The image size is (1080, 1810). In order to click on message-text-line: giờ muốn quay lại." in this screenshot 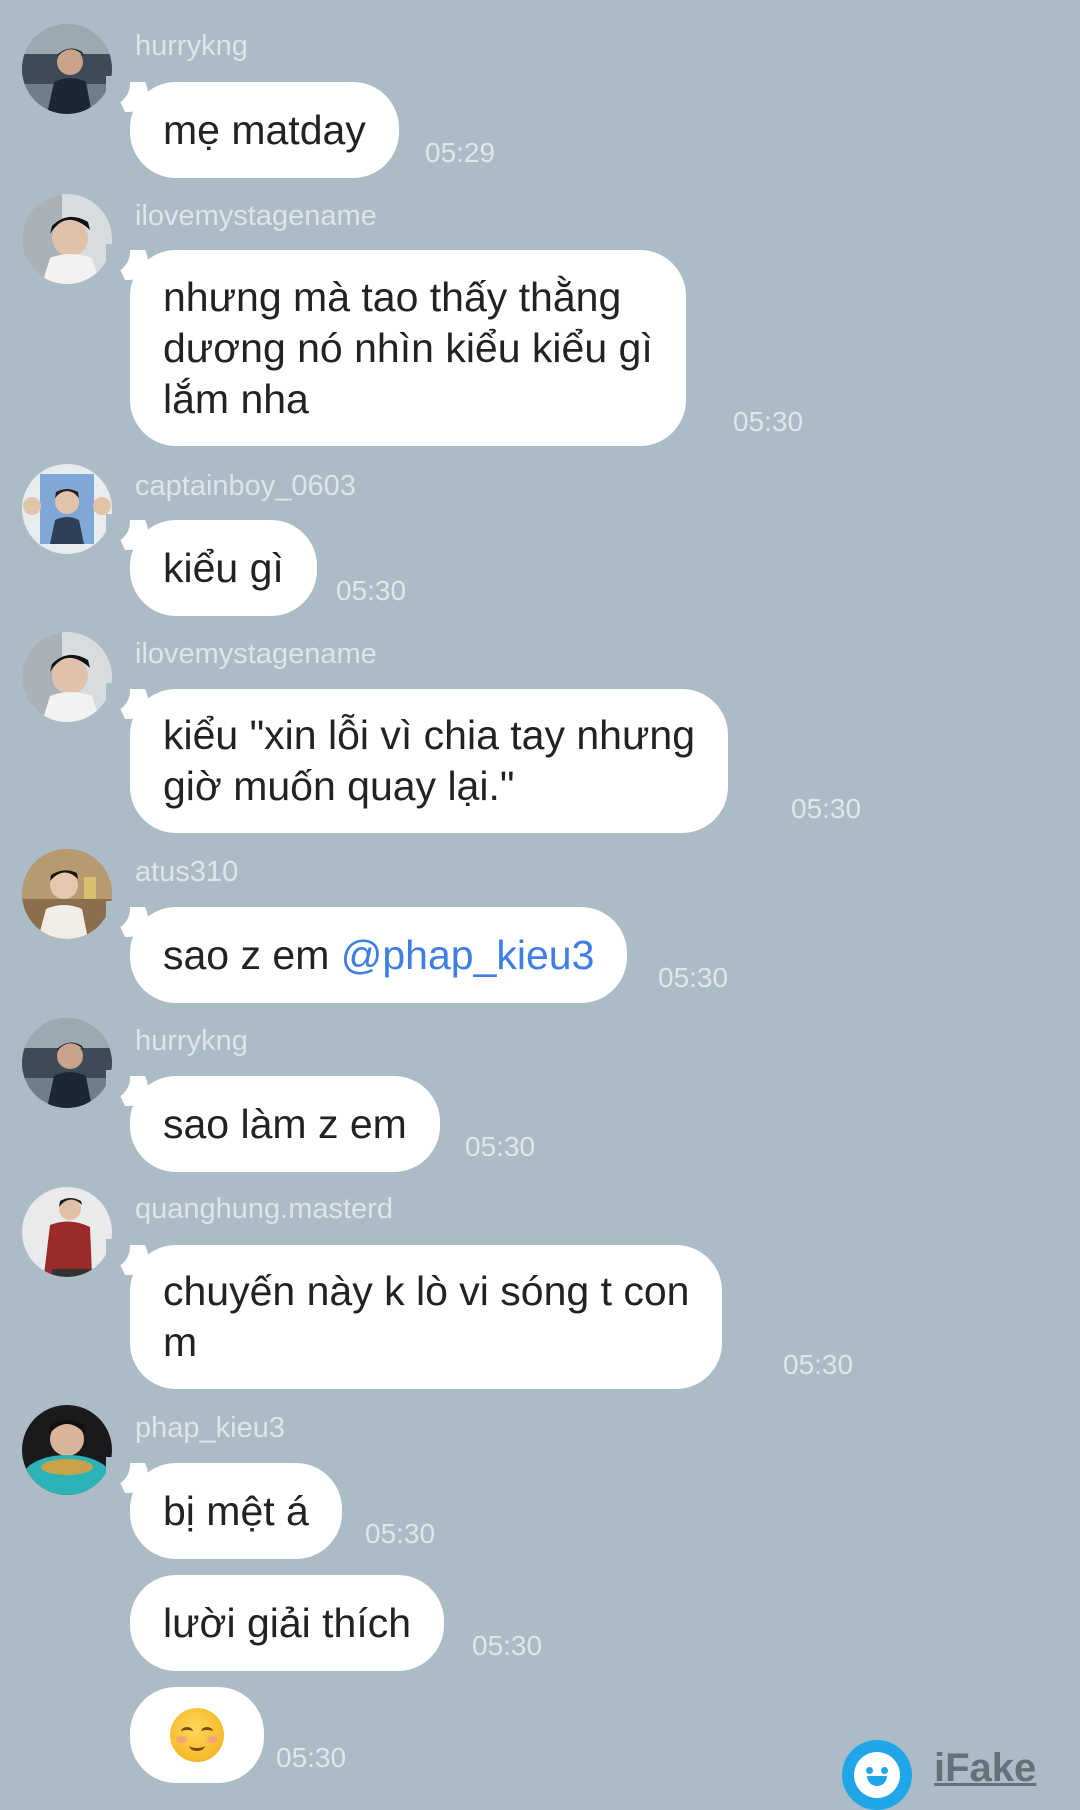, I will do `click(339, 786)`.